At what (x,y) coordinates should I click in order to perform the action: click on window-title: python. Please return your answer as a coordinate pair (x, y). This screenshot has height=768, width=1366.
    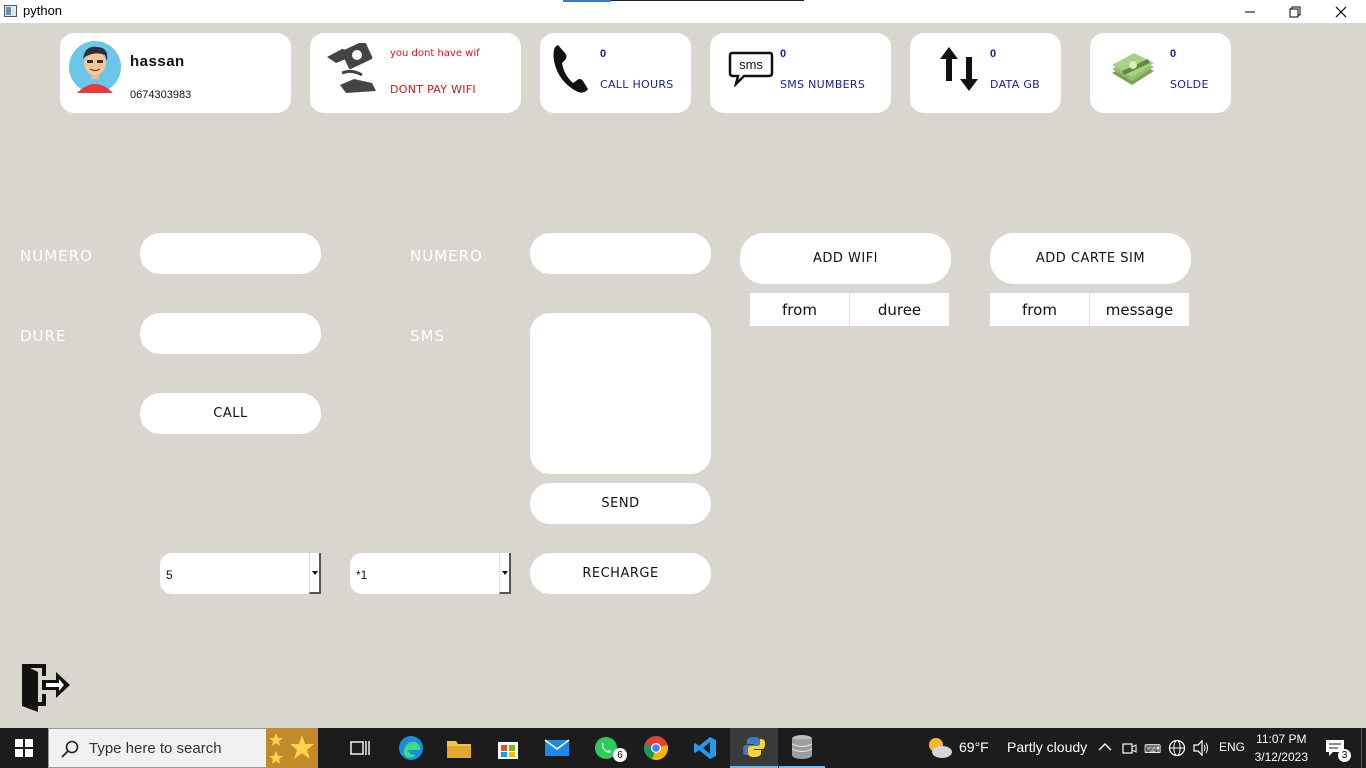
    Looking at the image, I should click on (43, 10).